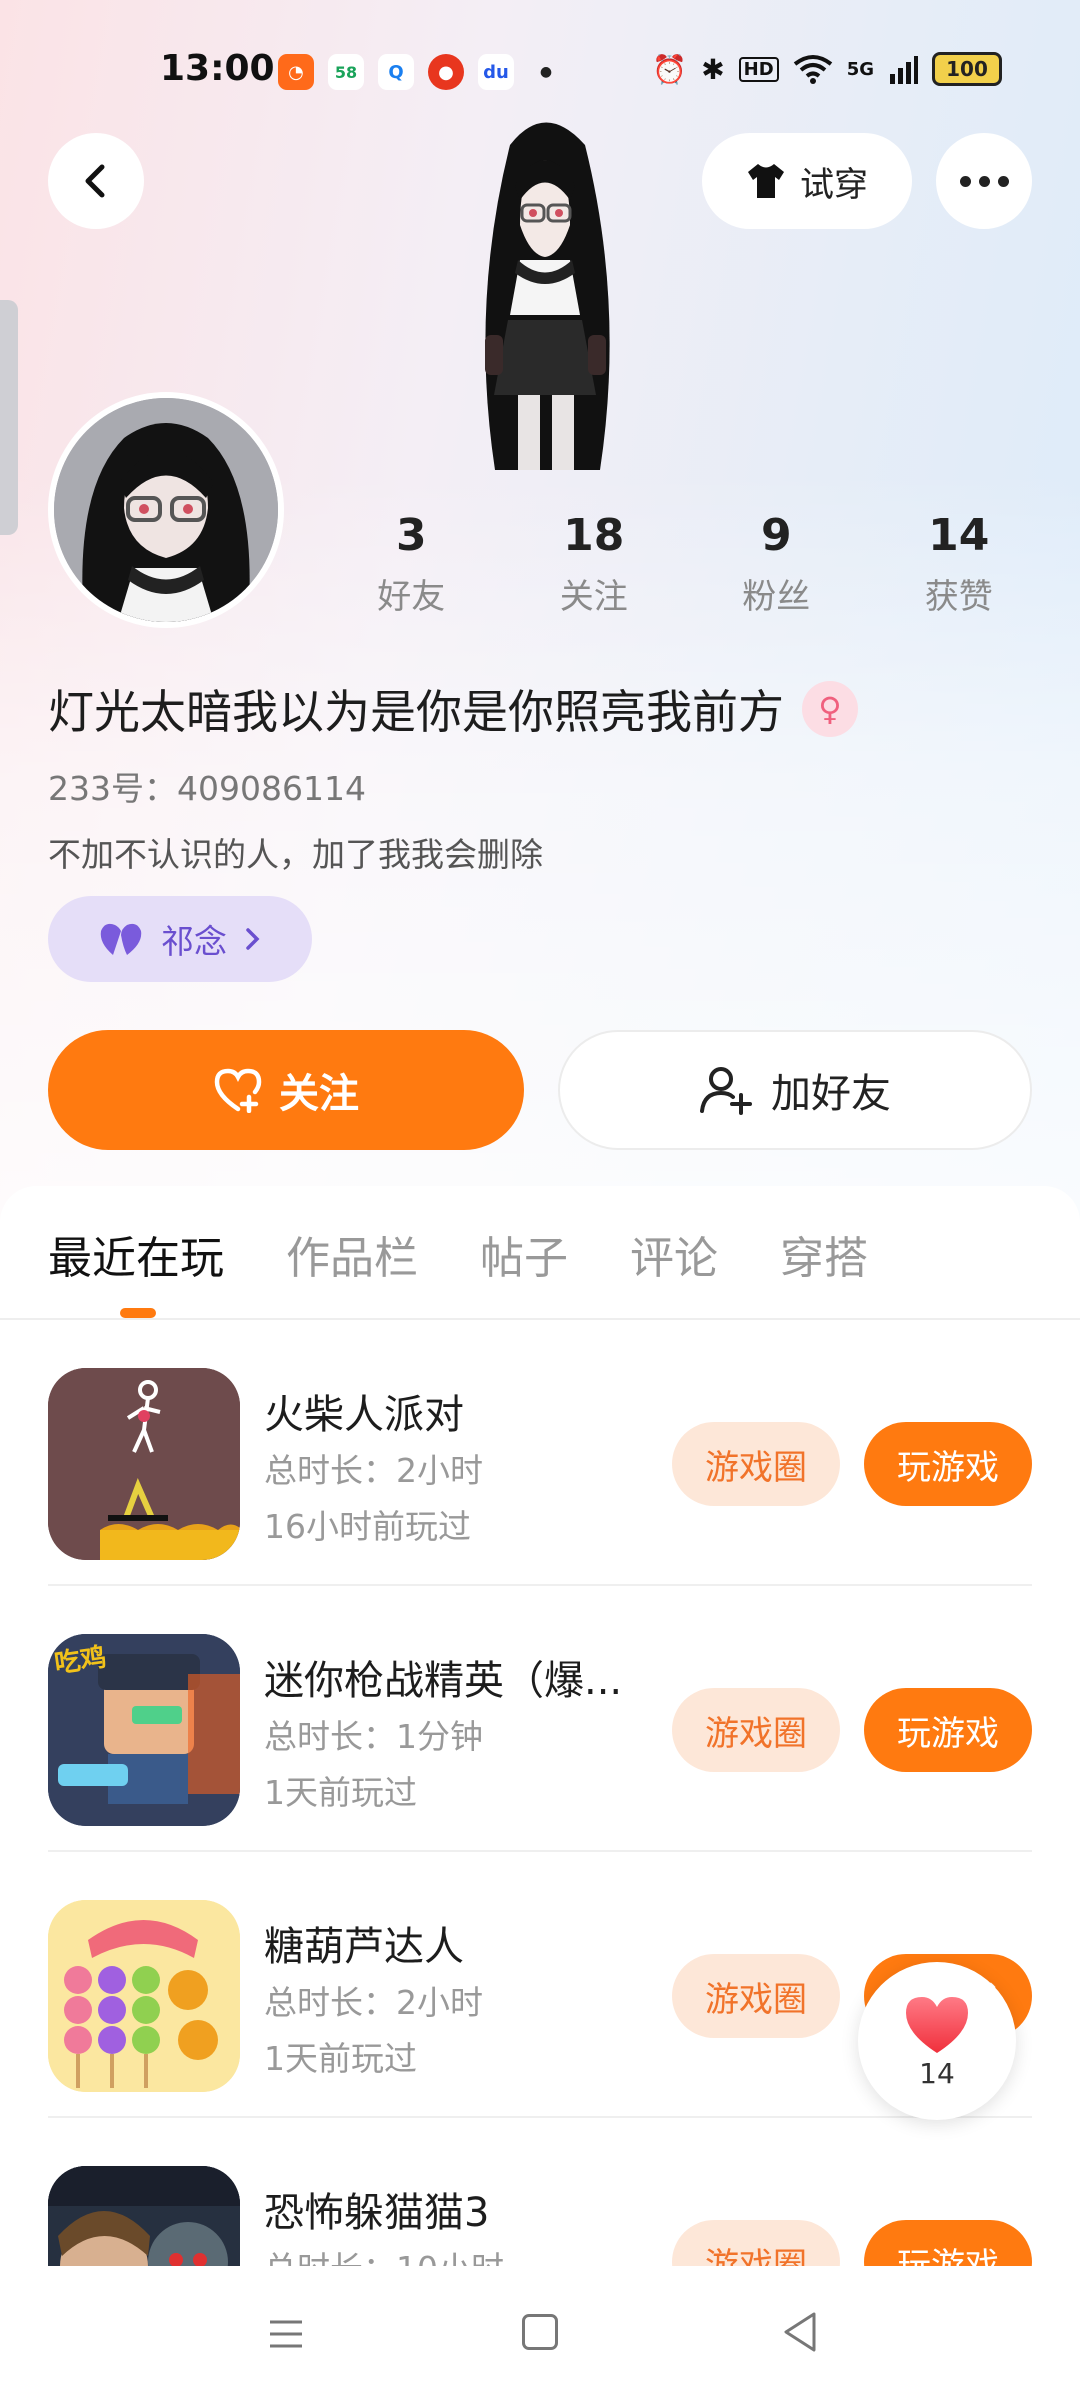 Image resolution: width=1080 pixels, height=2400 pixels. I want to click on bluetooth-icon: ✱, so click(713, 69).